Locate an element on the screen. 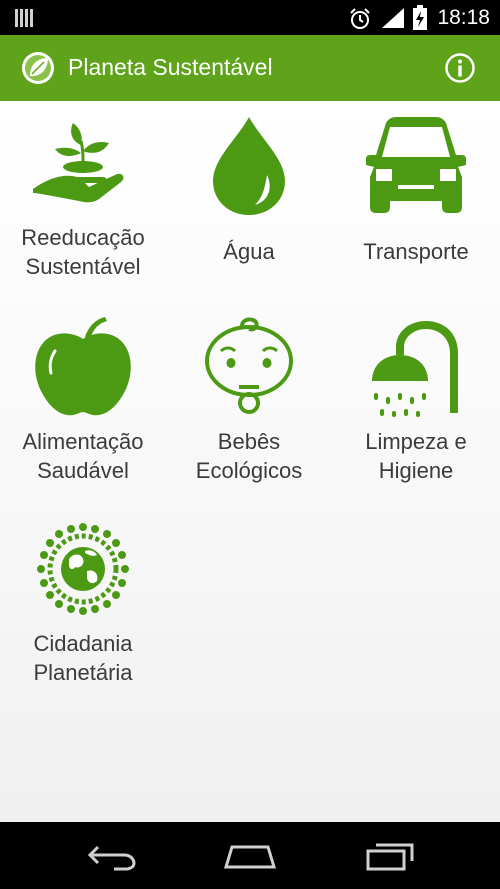 This screenshot has width=500, height=889. recent-apps-icon is located at coordinates (390, 855).